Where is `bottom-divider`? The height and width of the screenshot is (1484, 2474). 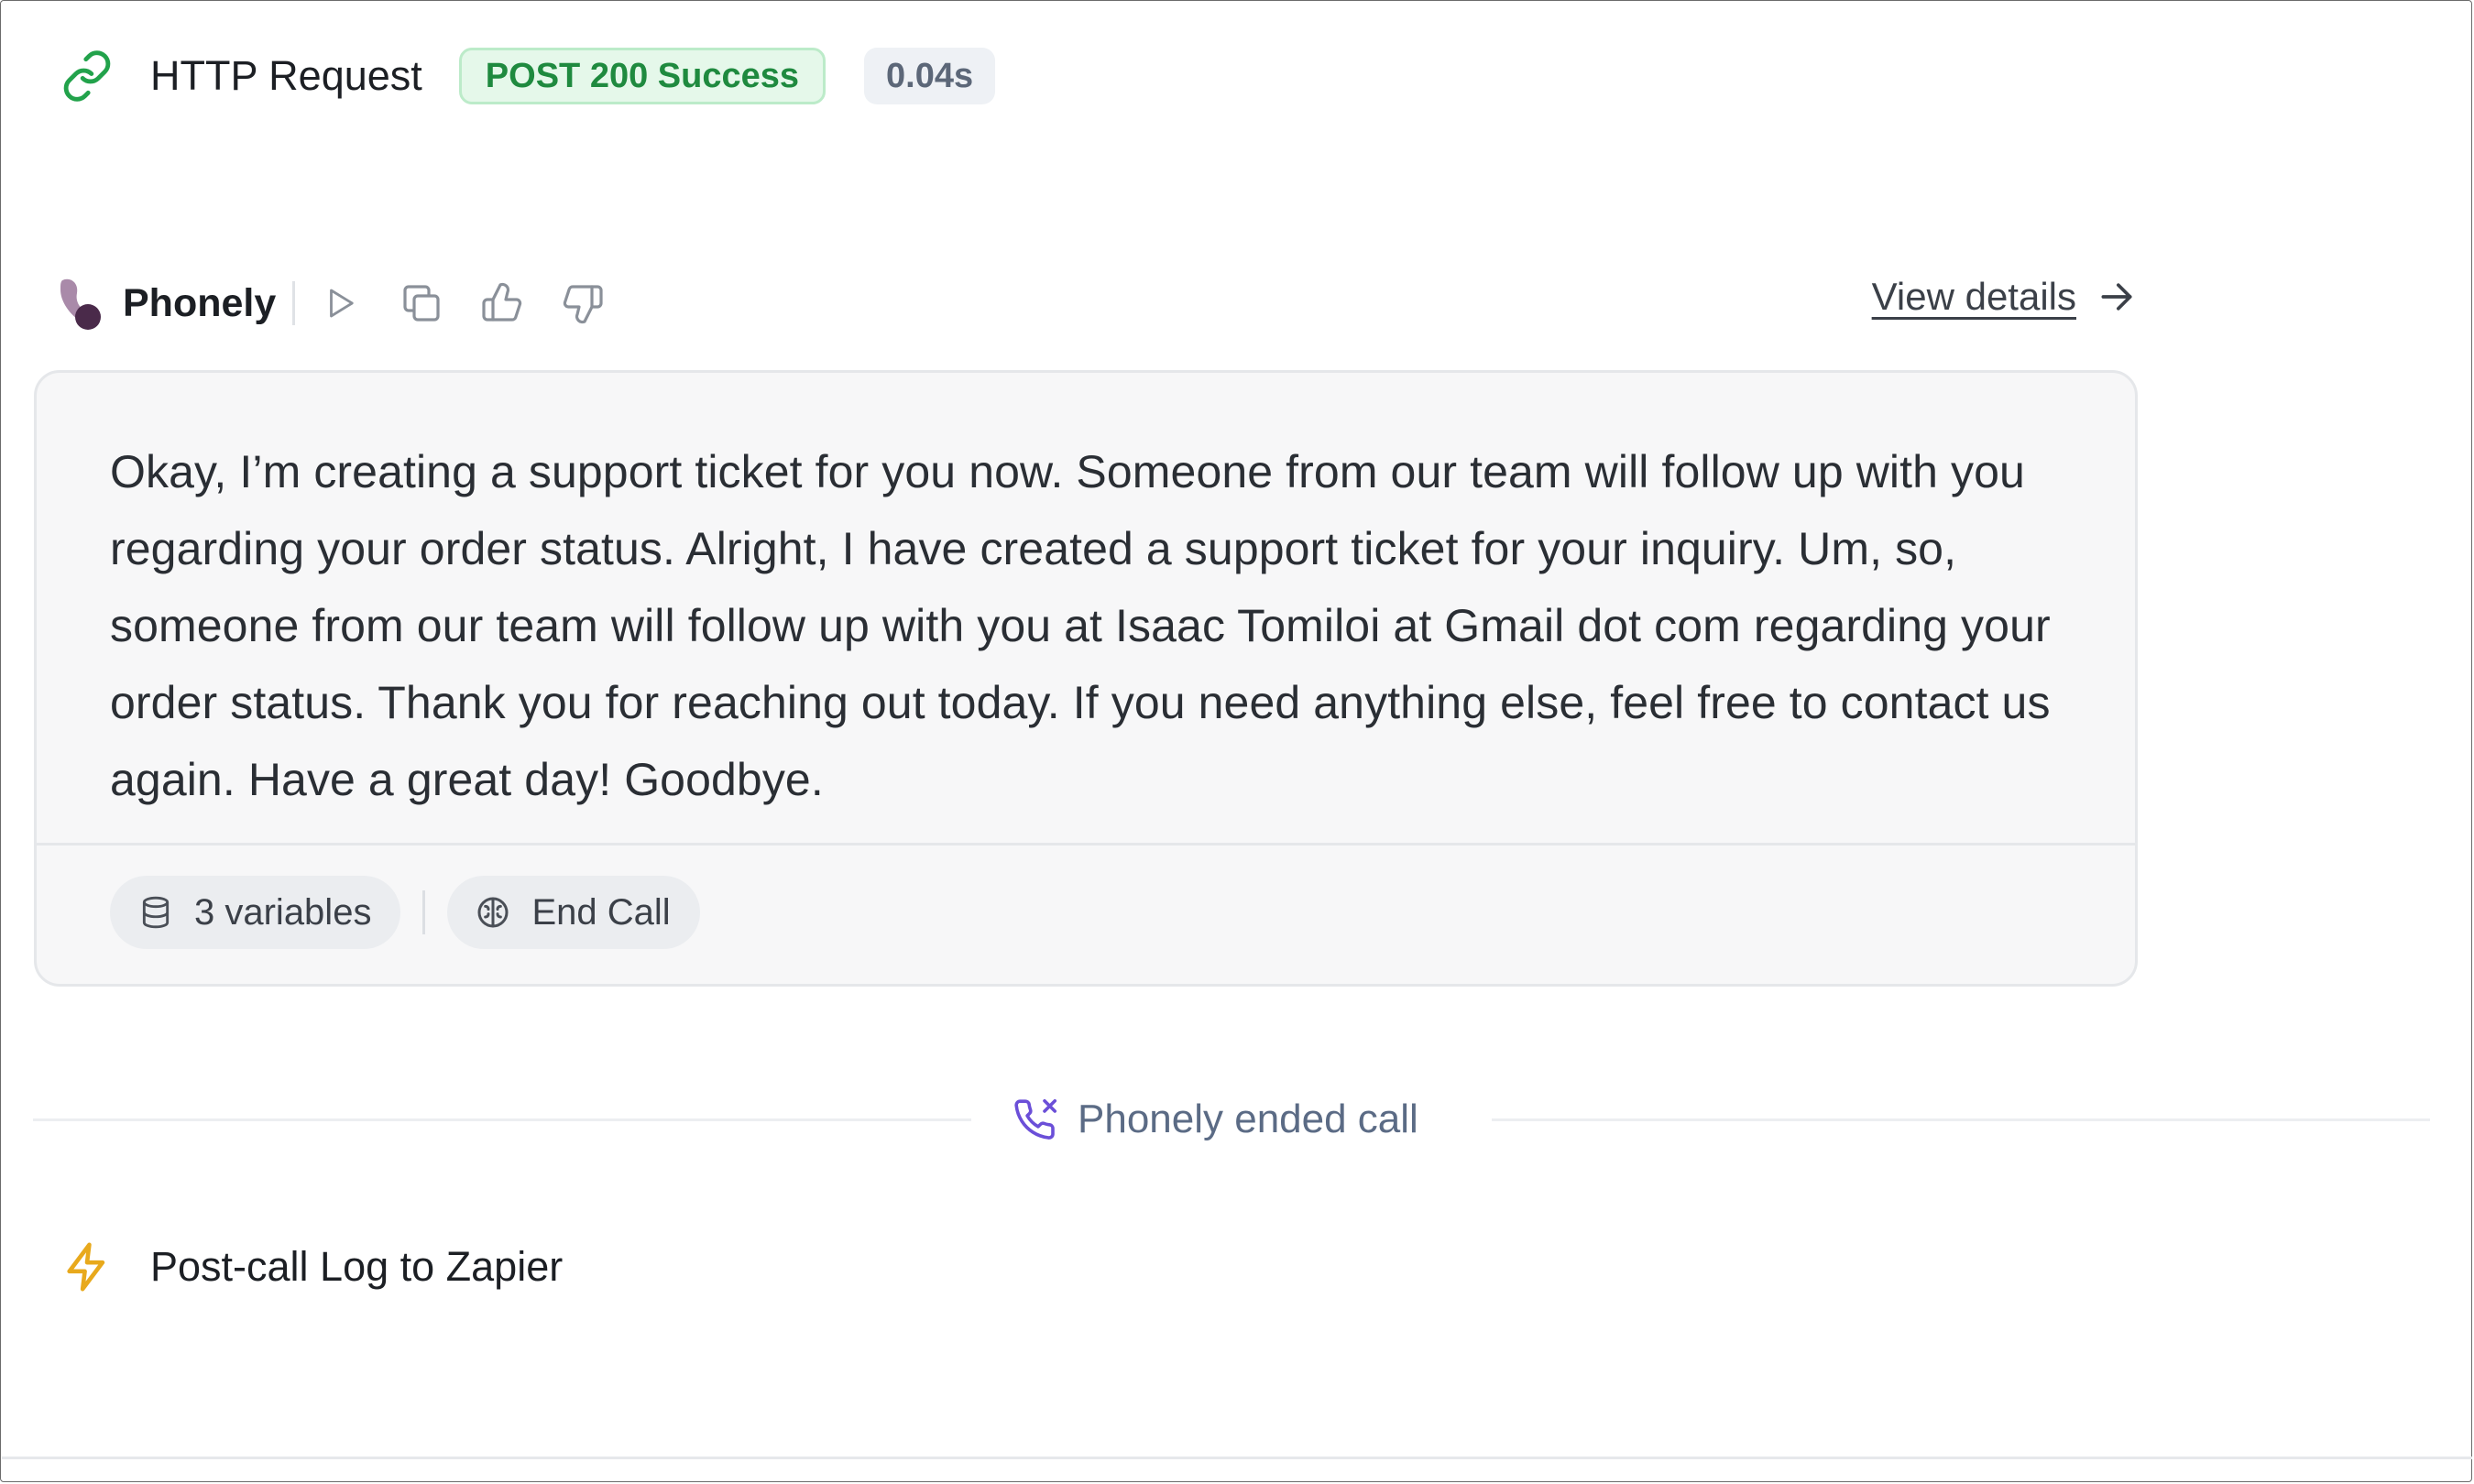
bottom-divider is located at coordinates (1237, 1458).